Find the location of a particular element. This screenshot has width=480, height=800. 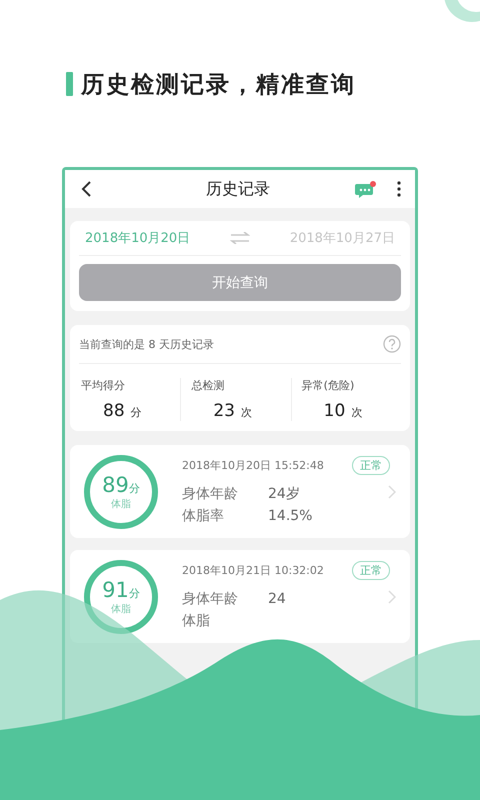

stat-unit: 分 is located at coordinates (136, 412).